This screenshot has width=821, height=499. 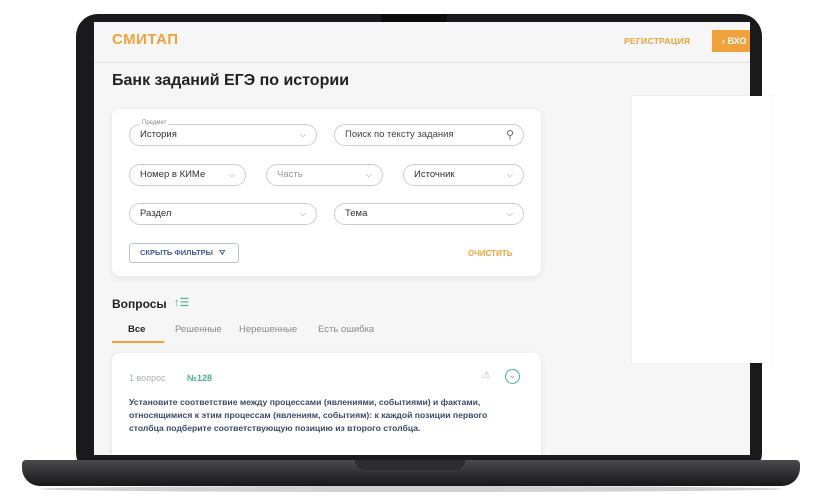 I want to click on tab-has-error: Есть ошибка, so click(x=346, y=329).